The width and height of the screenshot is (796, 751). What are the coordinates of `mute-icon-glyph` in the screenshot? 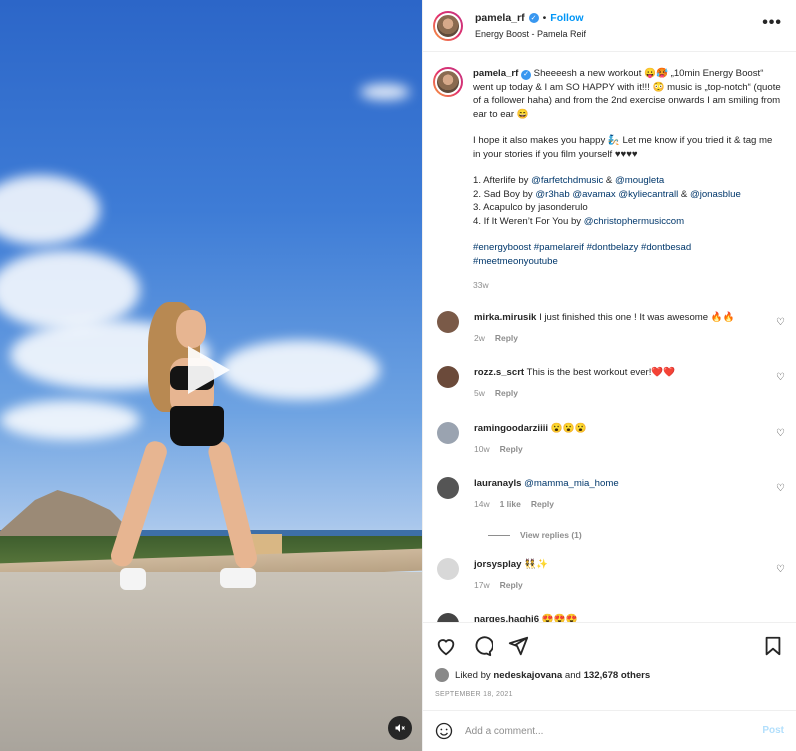 It's located at (400, 728).